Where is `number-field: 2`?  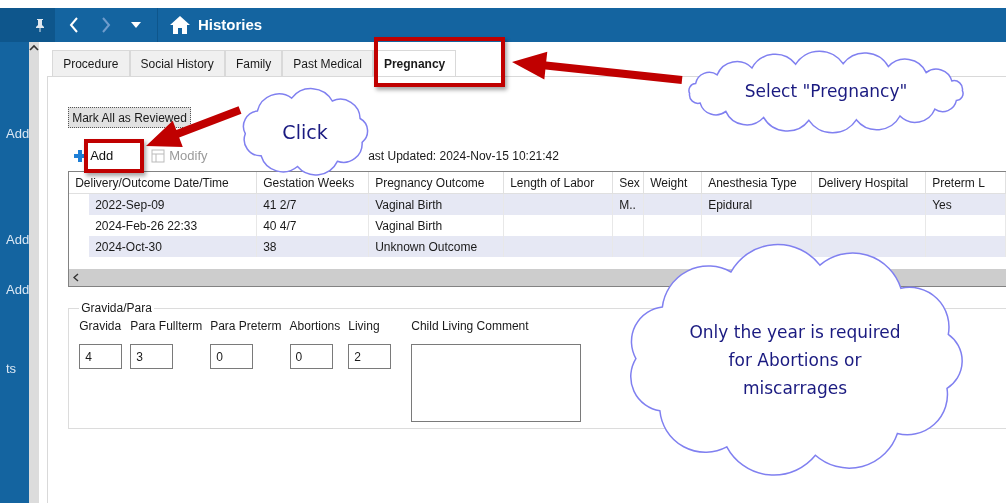 number-field: 2 is located at coordinates (370, 356).